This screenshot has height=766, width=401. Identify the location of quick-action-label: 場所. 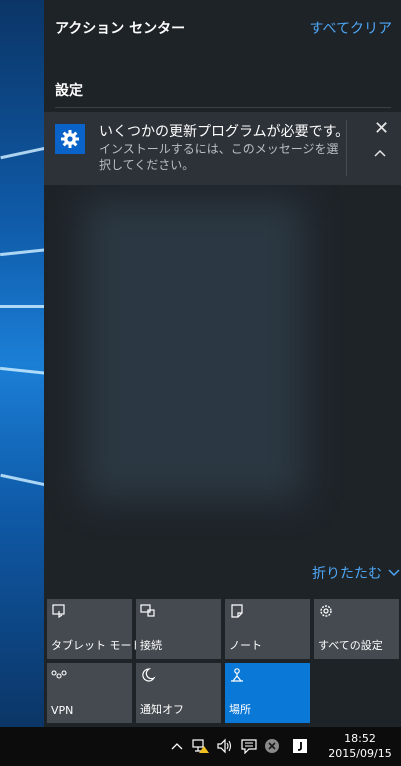
(240, 709).